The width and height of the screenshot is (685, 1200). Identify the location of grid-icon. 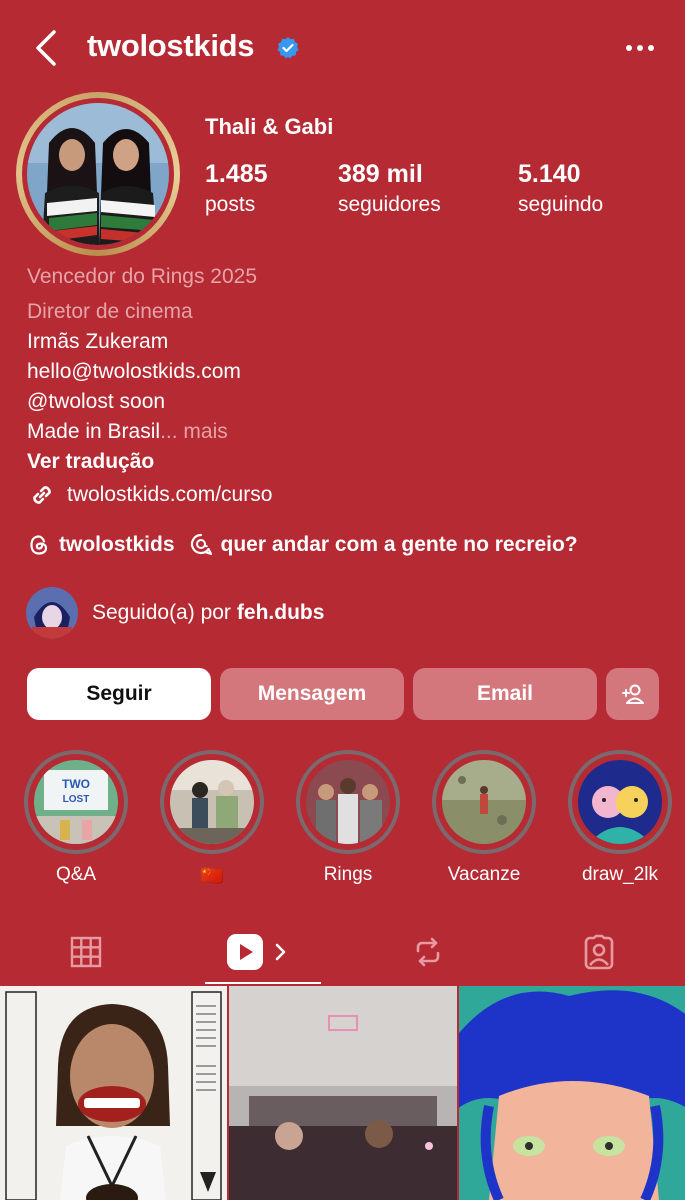
(85, 952).